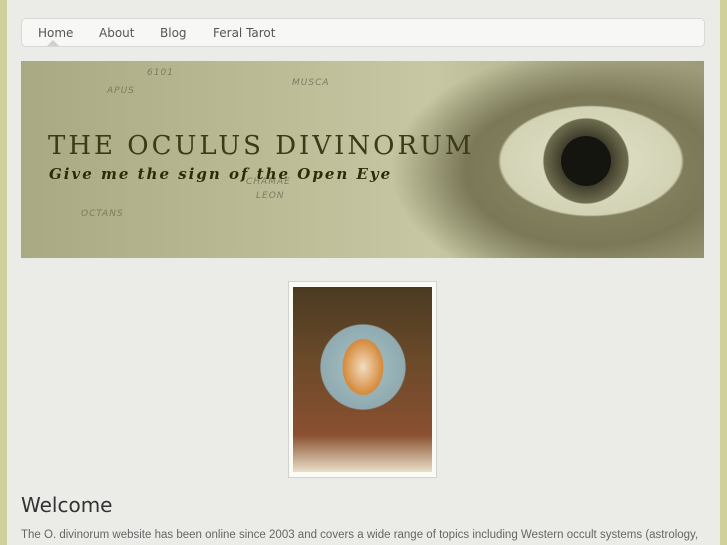 The width and height of the screenshot is (727, 545). What do you see at coordinates (586, 161) in the screenshot?
I see `eye-icon` at bounding box center [586, 161].